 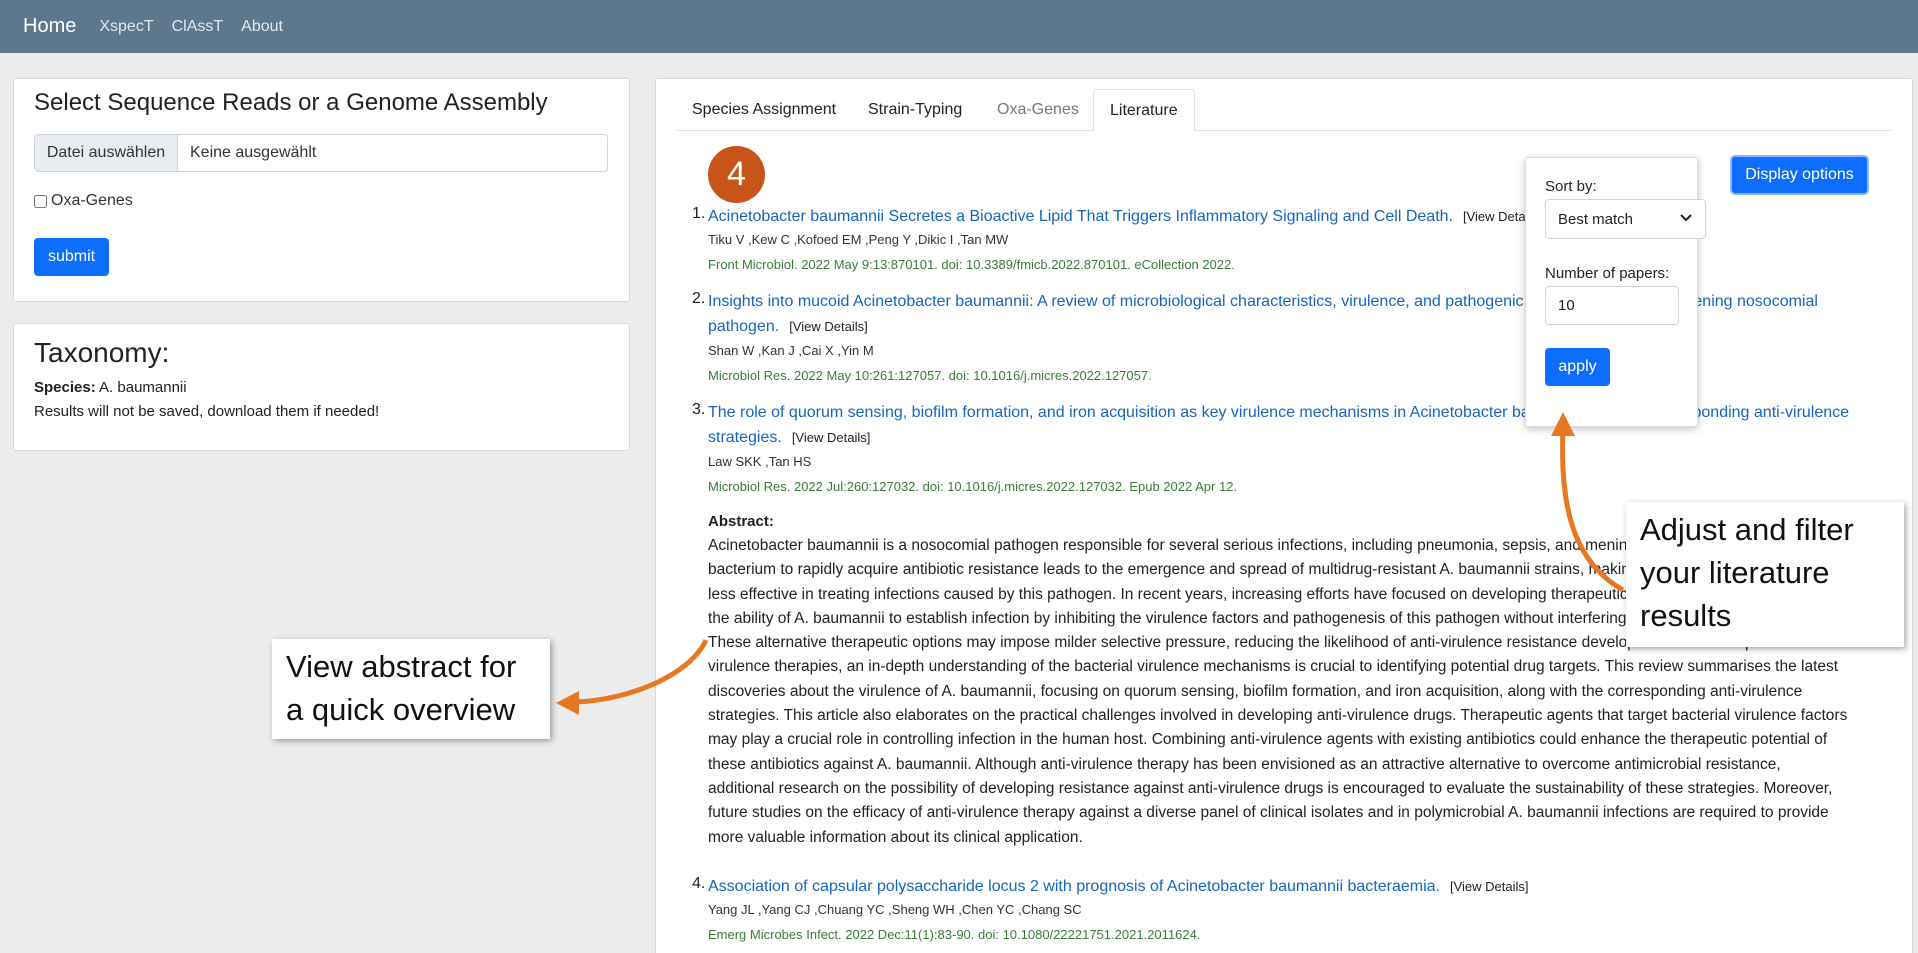 What do you see at coordinates (1747, 529) in the screenshot?
I see `callout-line: Adjust and filter` at bounding box center [1747, 529].